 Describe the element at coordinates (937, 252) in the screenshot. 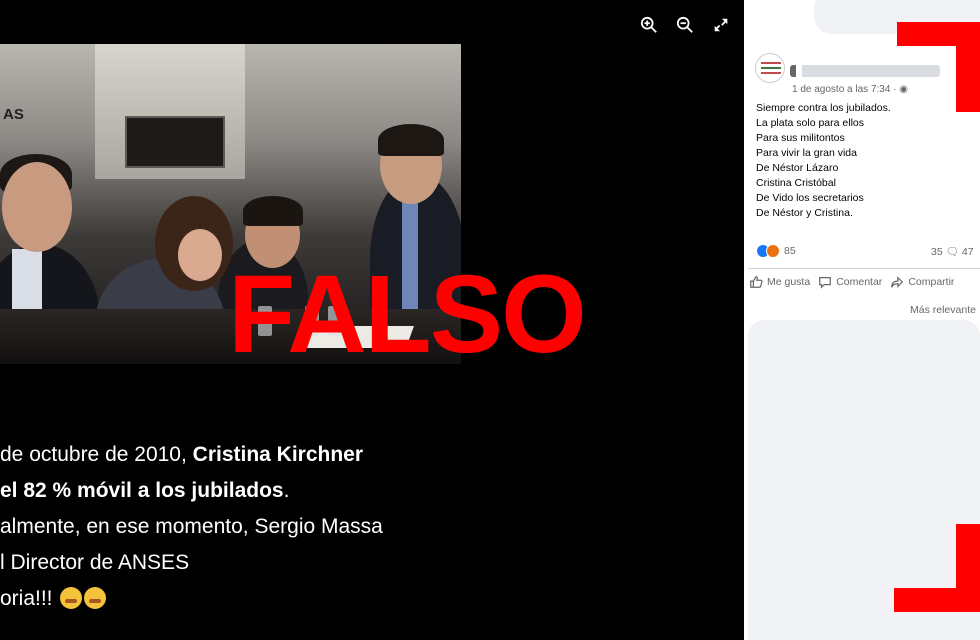

I see `comments-count: 35` at that location.